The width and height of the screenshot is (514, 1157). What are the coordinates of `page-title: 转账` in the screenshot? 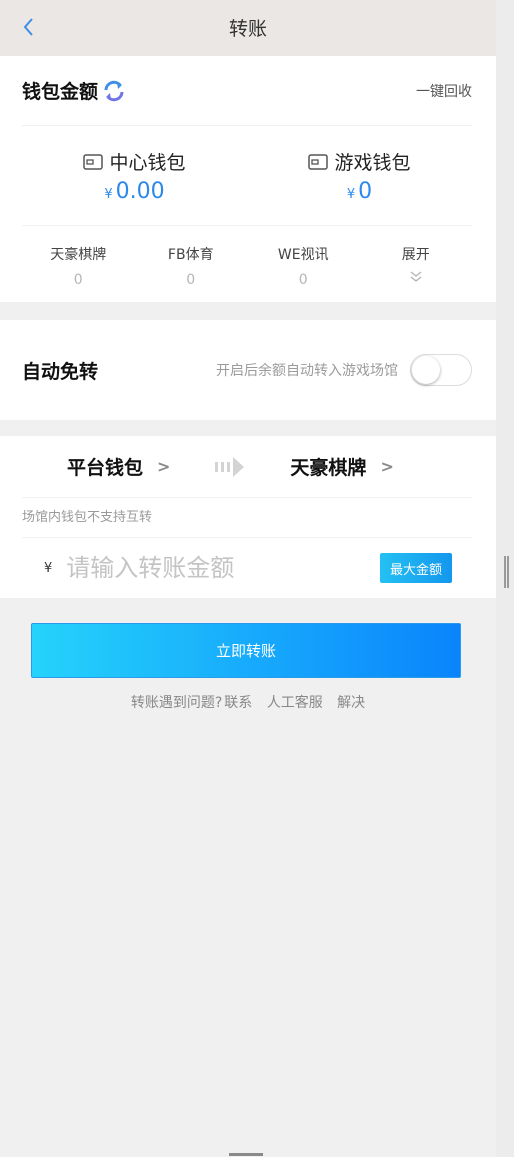 It's located at (247, 29).